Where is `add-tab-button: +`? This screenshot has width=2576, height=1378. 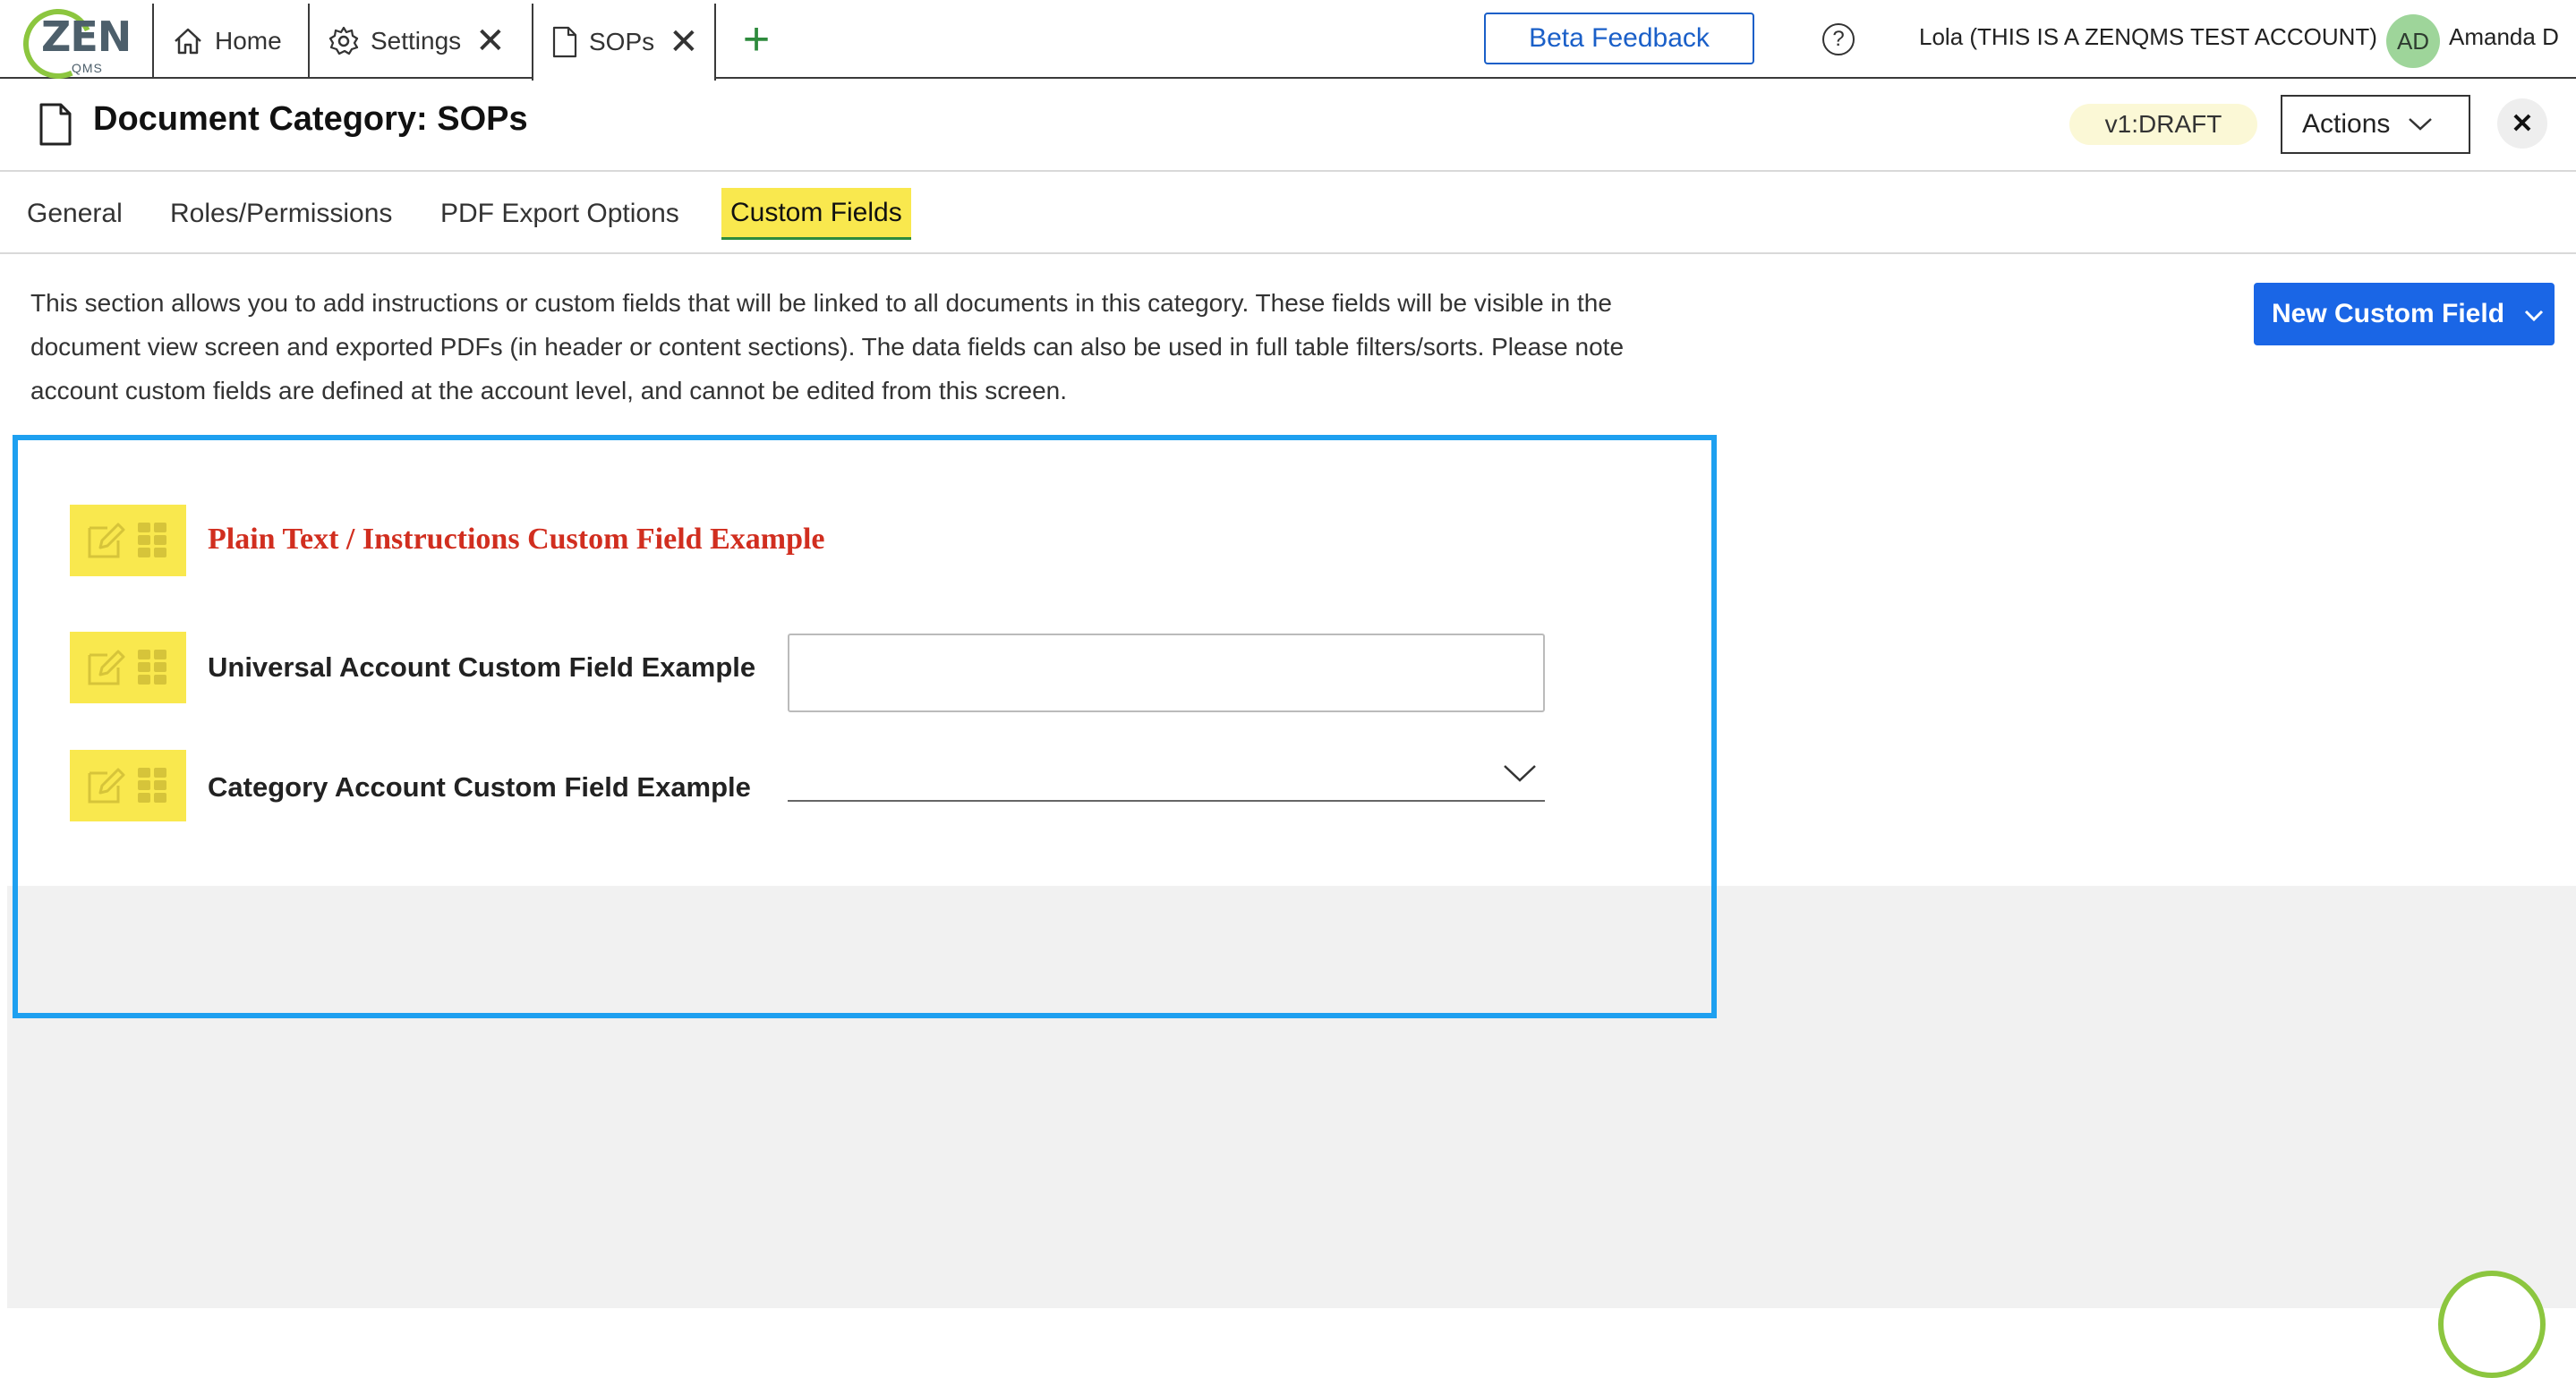
add-tab-button: + is located at coordinates (756, 39).